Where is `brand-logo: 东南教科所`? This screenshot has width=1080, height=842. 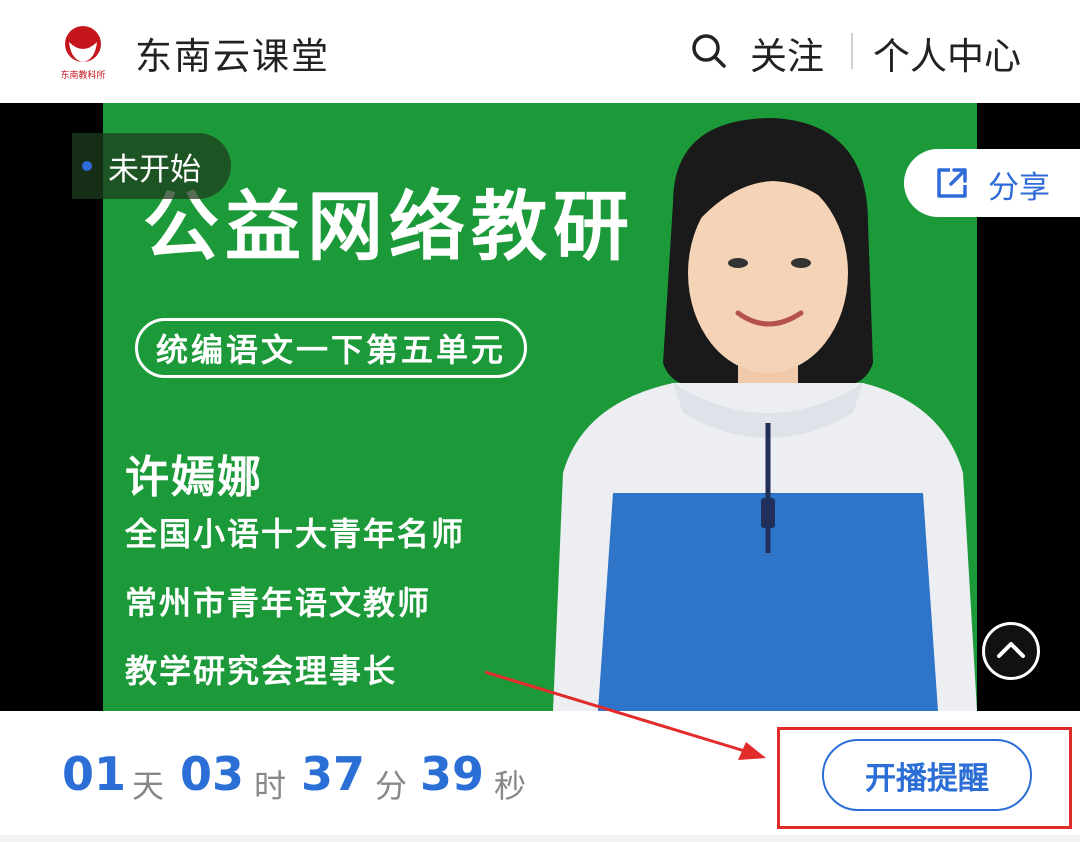 brand-logo: 东南教科所 is located at coordinates (83, 53).